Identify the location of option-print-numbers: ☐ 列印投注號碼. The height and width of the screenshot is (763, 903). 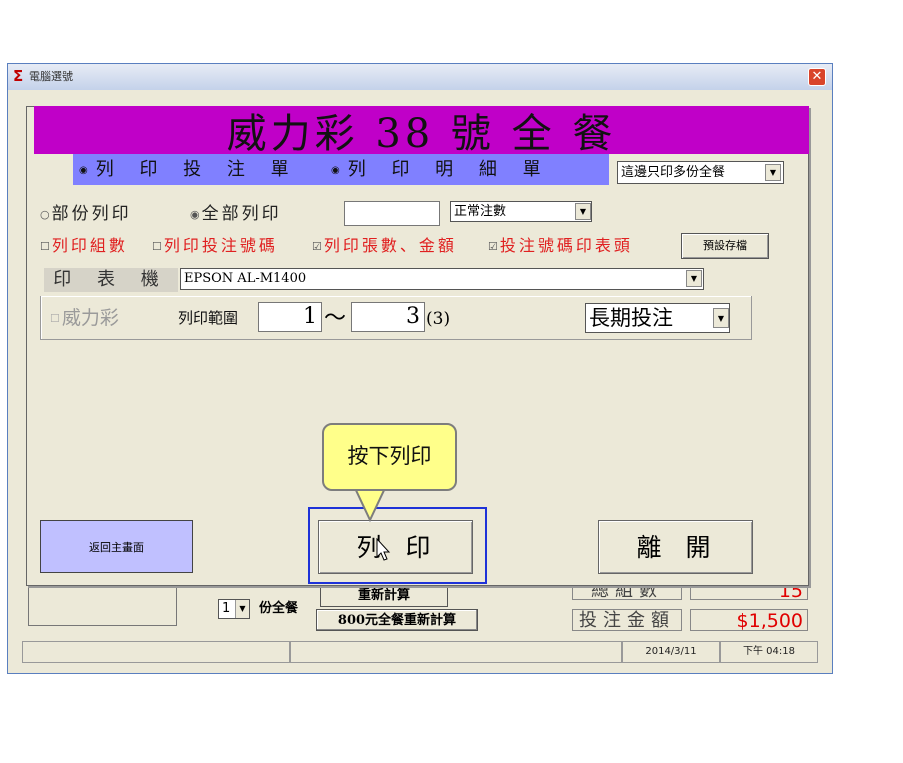
(215, 246).